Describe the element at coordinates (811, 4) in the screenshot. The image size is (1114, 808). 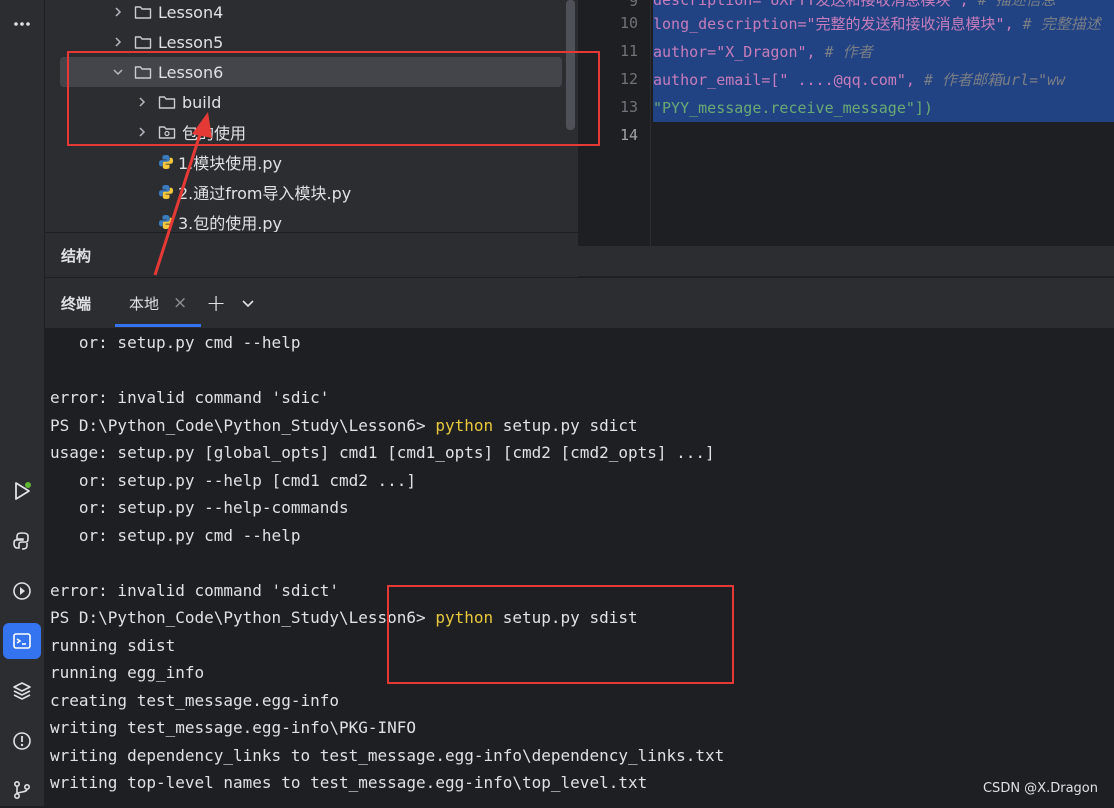
I see `code-text: description="UXPYY发送和接收消息模块",` at that location.